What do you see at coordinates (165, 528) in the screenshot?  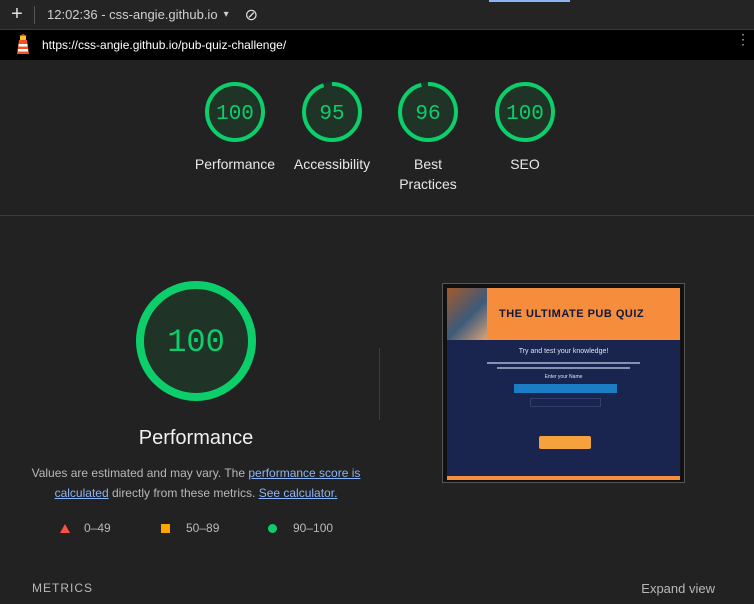 I see `square-icon` at bounding box center [165, 528].